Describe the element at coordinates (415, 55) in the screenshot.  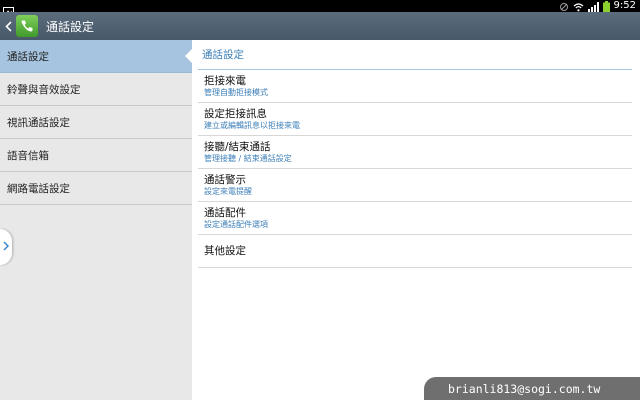
I see `section-header: 通話設定` at that location.